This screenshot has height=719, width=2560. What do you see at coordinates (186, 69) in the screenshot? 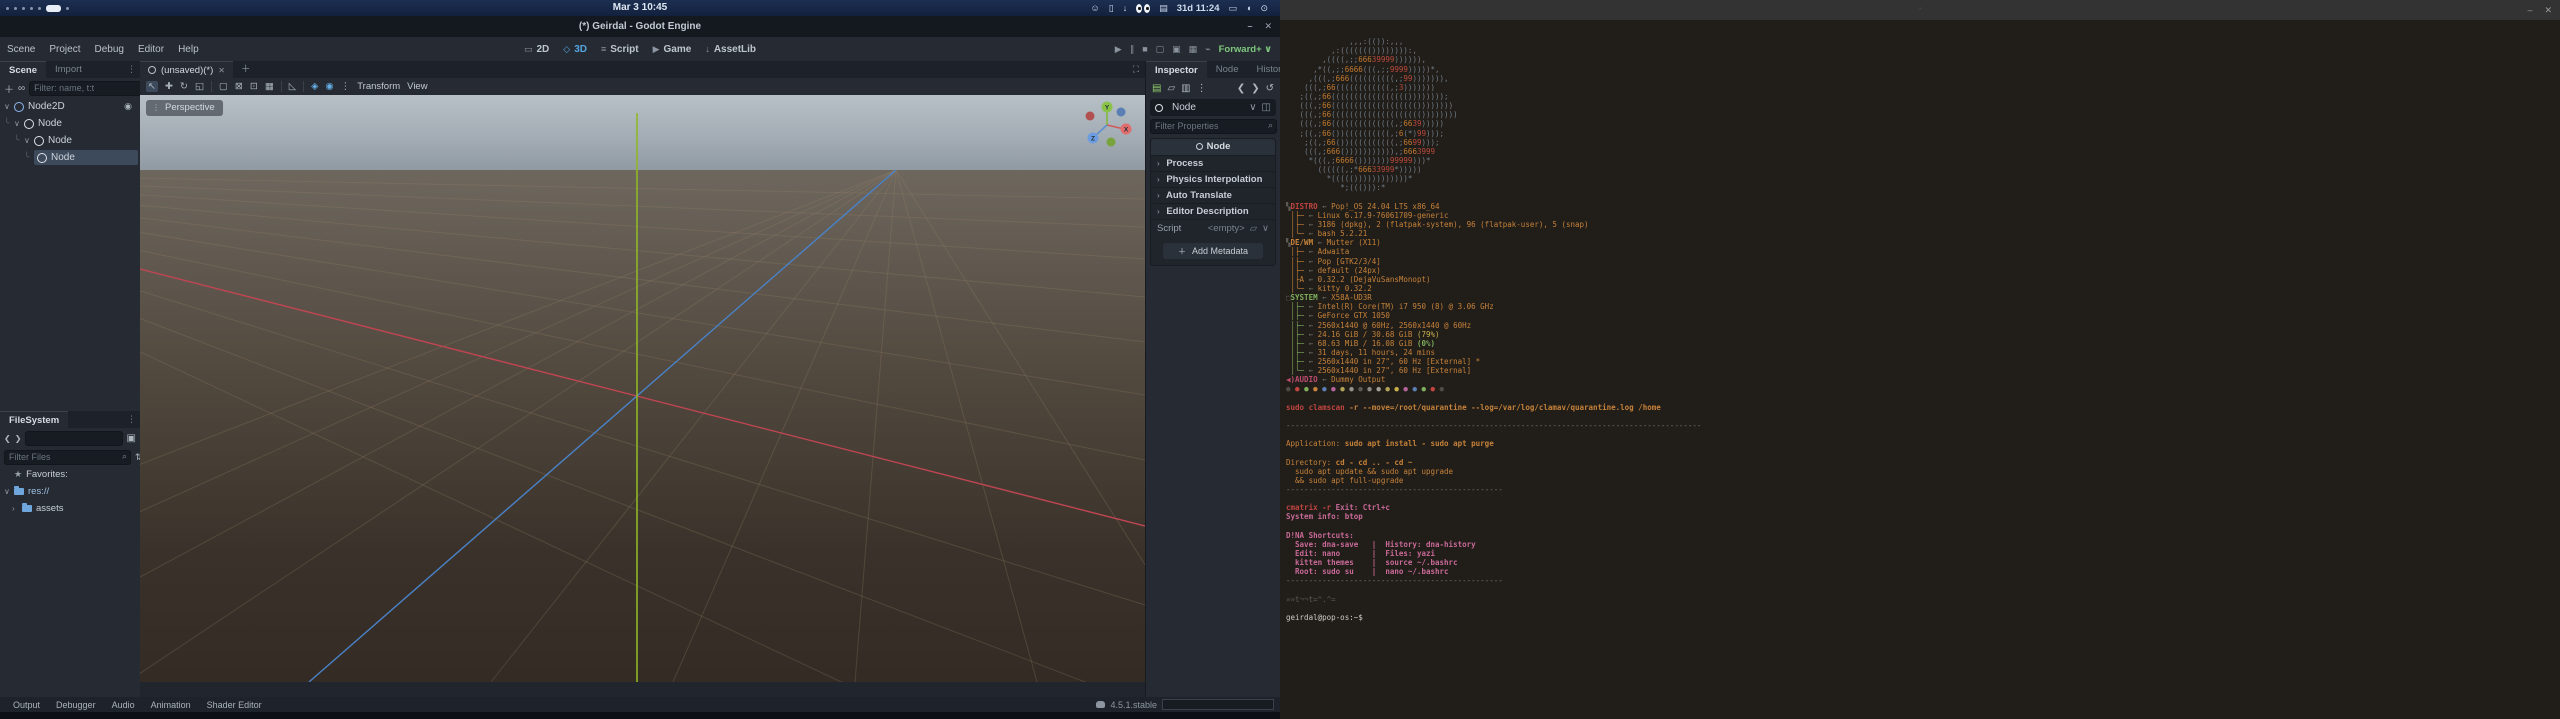
I see `scene-tab: (unsaved)(*) ✕` at bounding box center [186, 69].